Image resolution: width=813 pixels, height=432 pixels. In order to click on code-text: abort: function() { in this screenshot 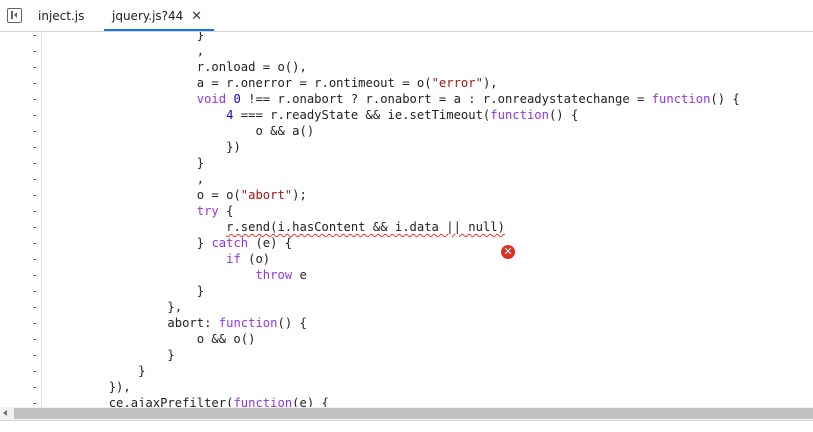, I will do `click(237, 323)`.